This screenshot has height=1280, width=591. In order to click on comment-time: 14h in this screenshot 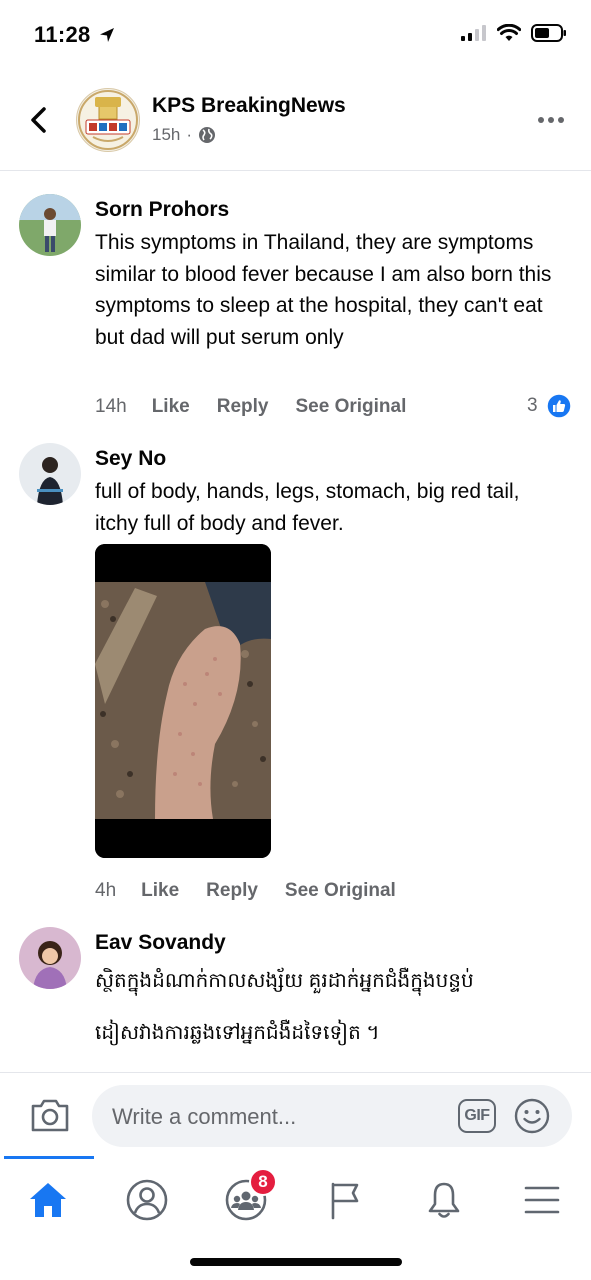, I will do `click(111, 406)`.